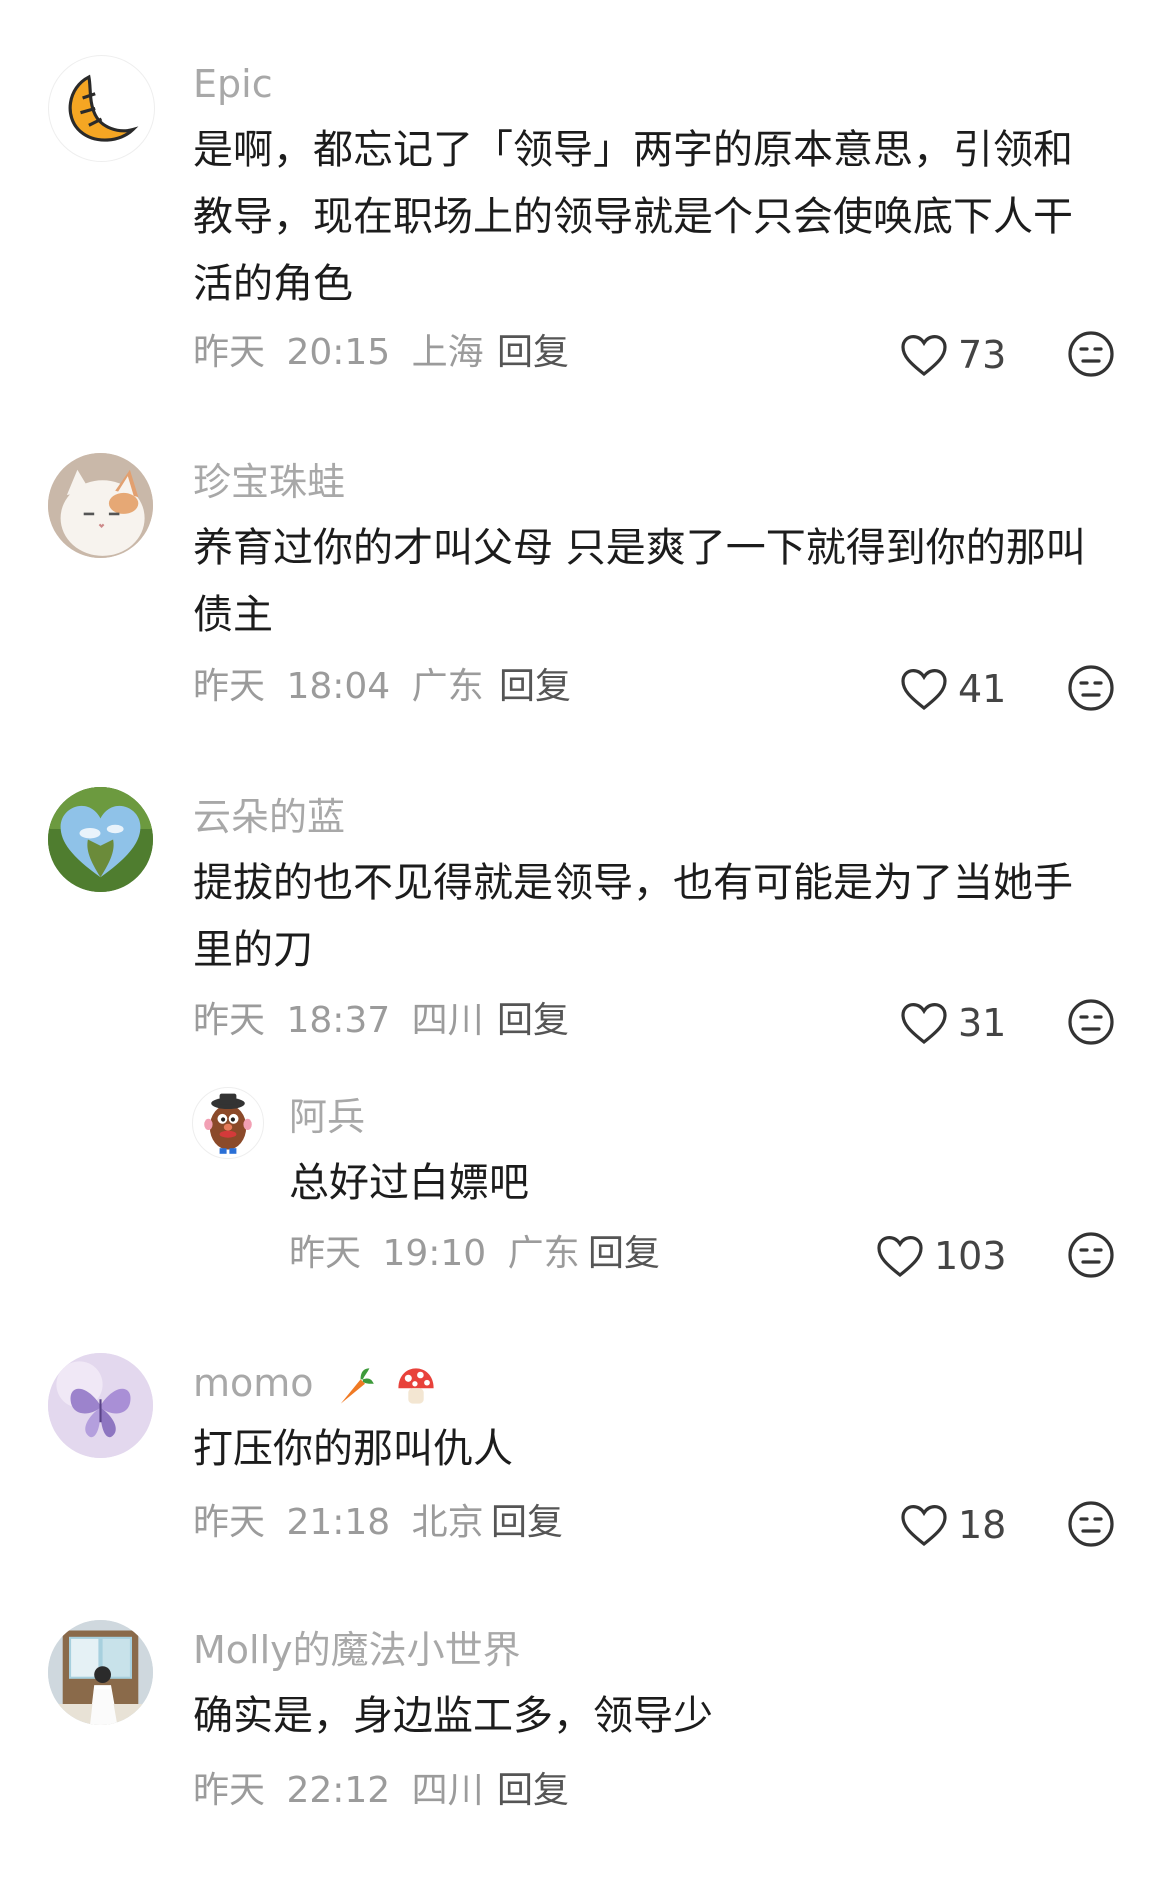 The height and width of the screenshot is (1885, 1169). What do you see at coordinates (357, 1650) in the screenshot?
I see `comment-author: Molly的魔法小世界` at bounding box center [357, 1650].